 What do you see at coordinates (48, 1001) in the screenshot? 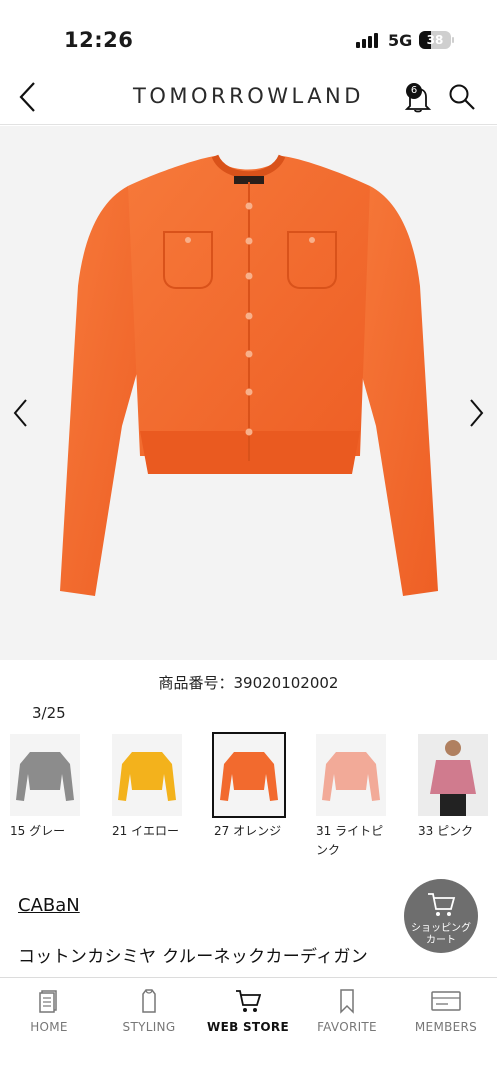
I see `home-icon` at bounding box center [48, 1001].